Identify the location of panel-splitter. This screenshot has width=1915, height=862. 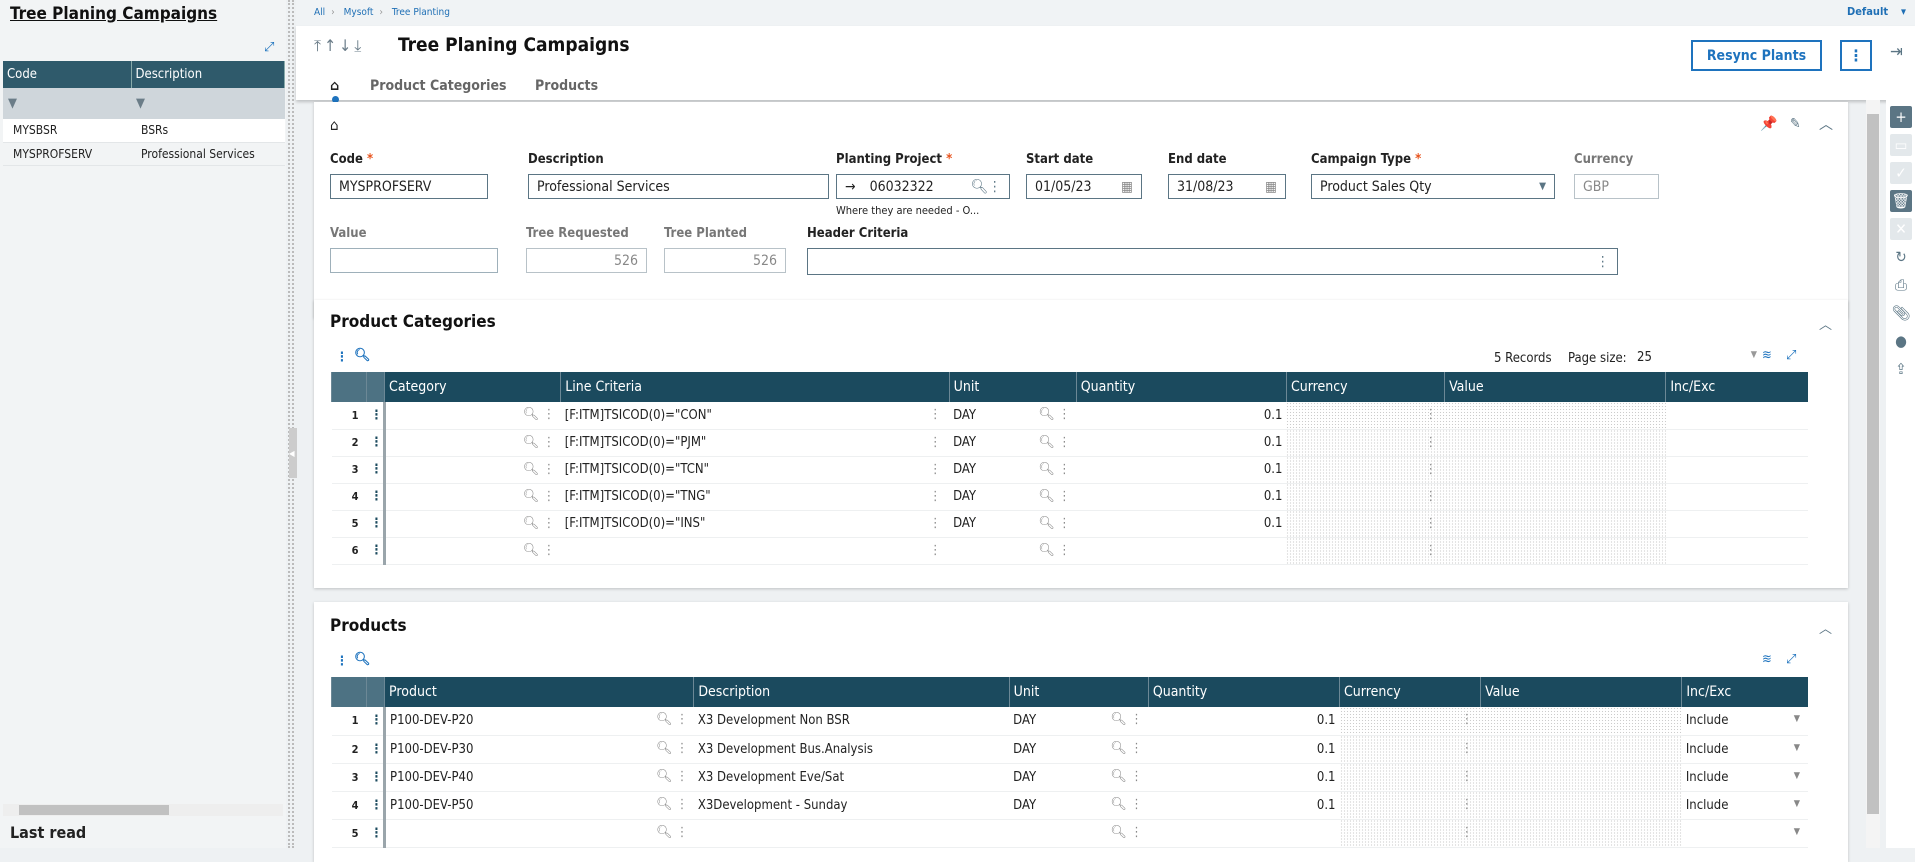
(291, 424).